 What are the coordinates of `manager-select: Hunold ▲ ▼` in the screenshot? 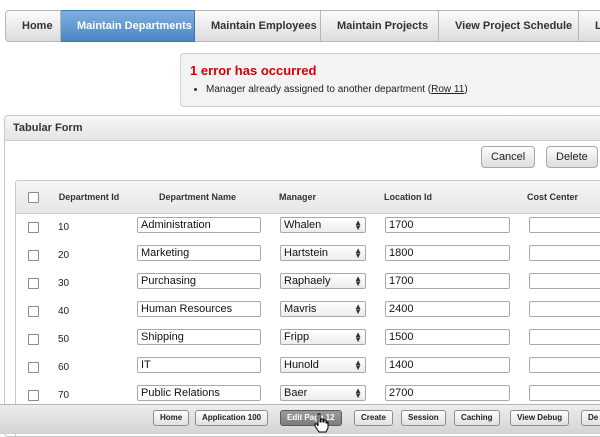 It's located at (323, 365).